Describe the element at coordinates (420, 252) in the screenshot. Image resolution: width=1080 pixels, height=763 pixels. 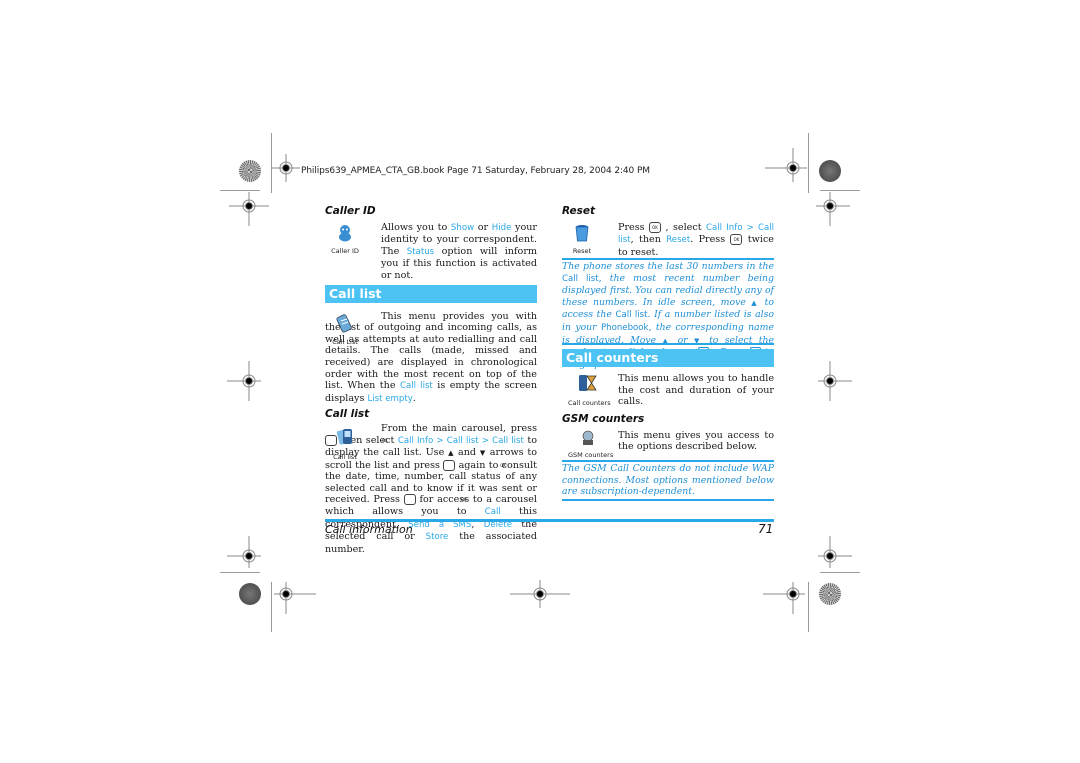
I see `status-option-link: Status` at that location.